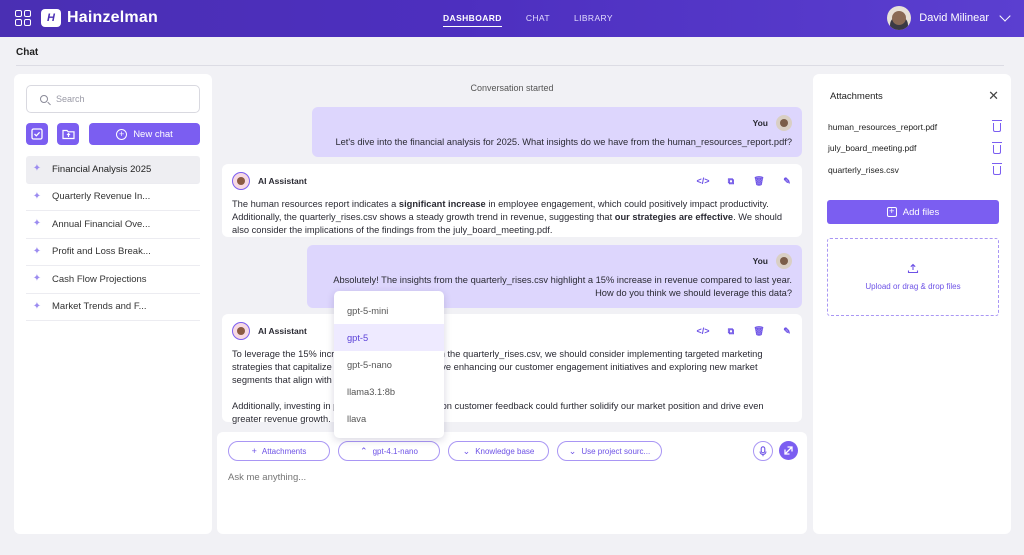 The height and width of the screenshot is (555, 1024). I want to click on model-option-gpt-5-mini: gpt-5-mini, so click(389, 310).